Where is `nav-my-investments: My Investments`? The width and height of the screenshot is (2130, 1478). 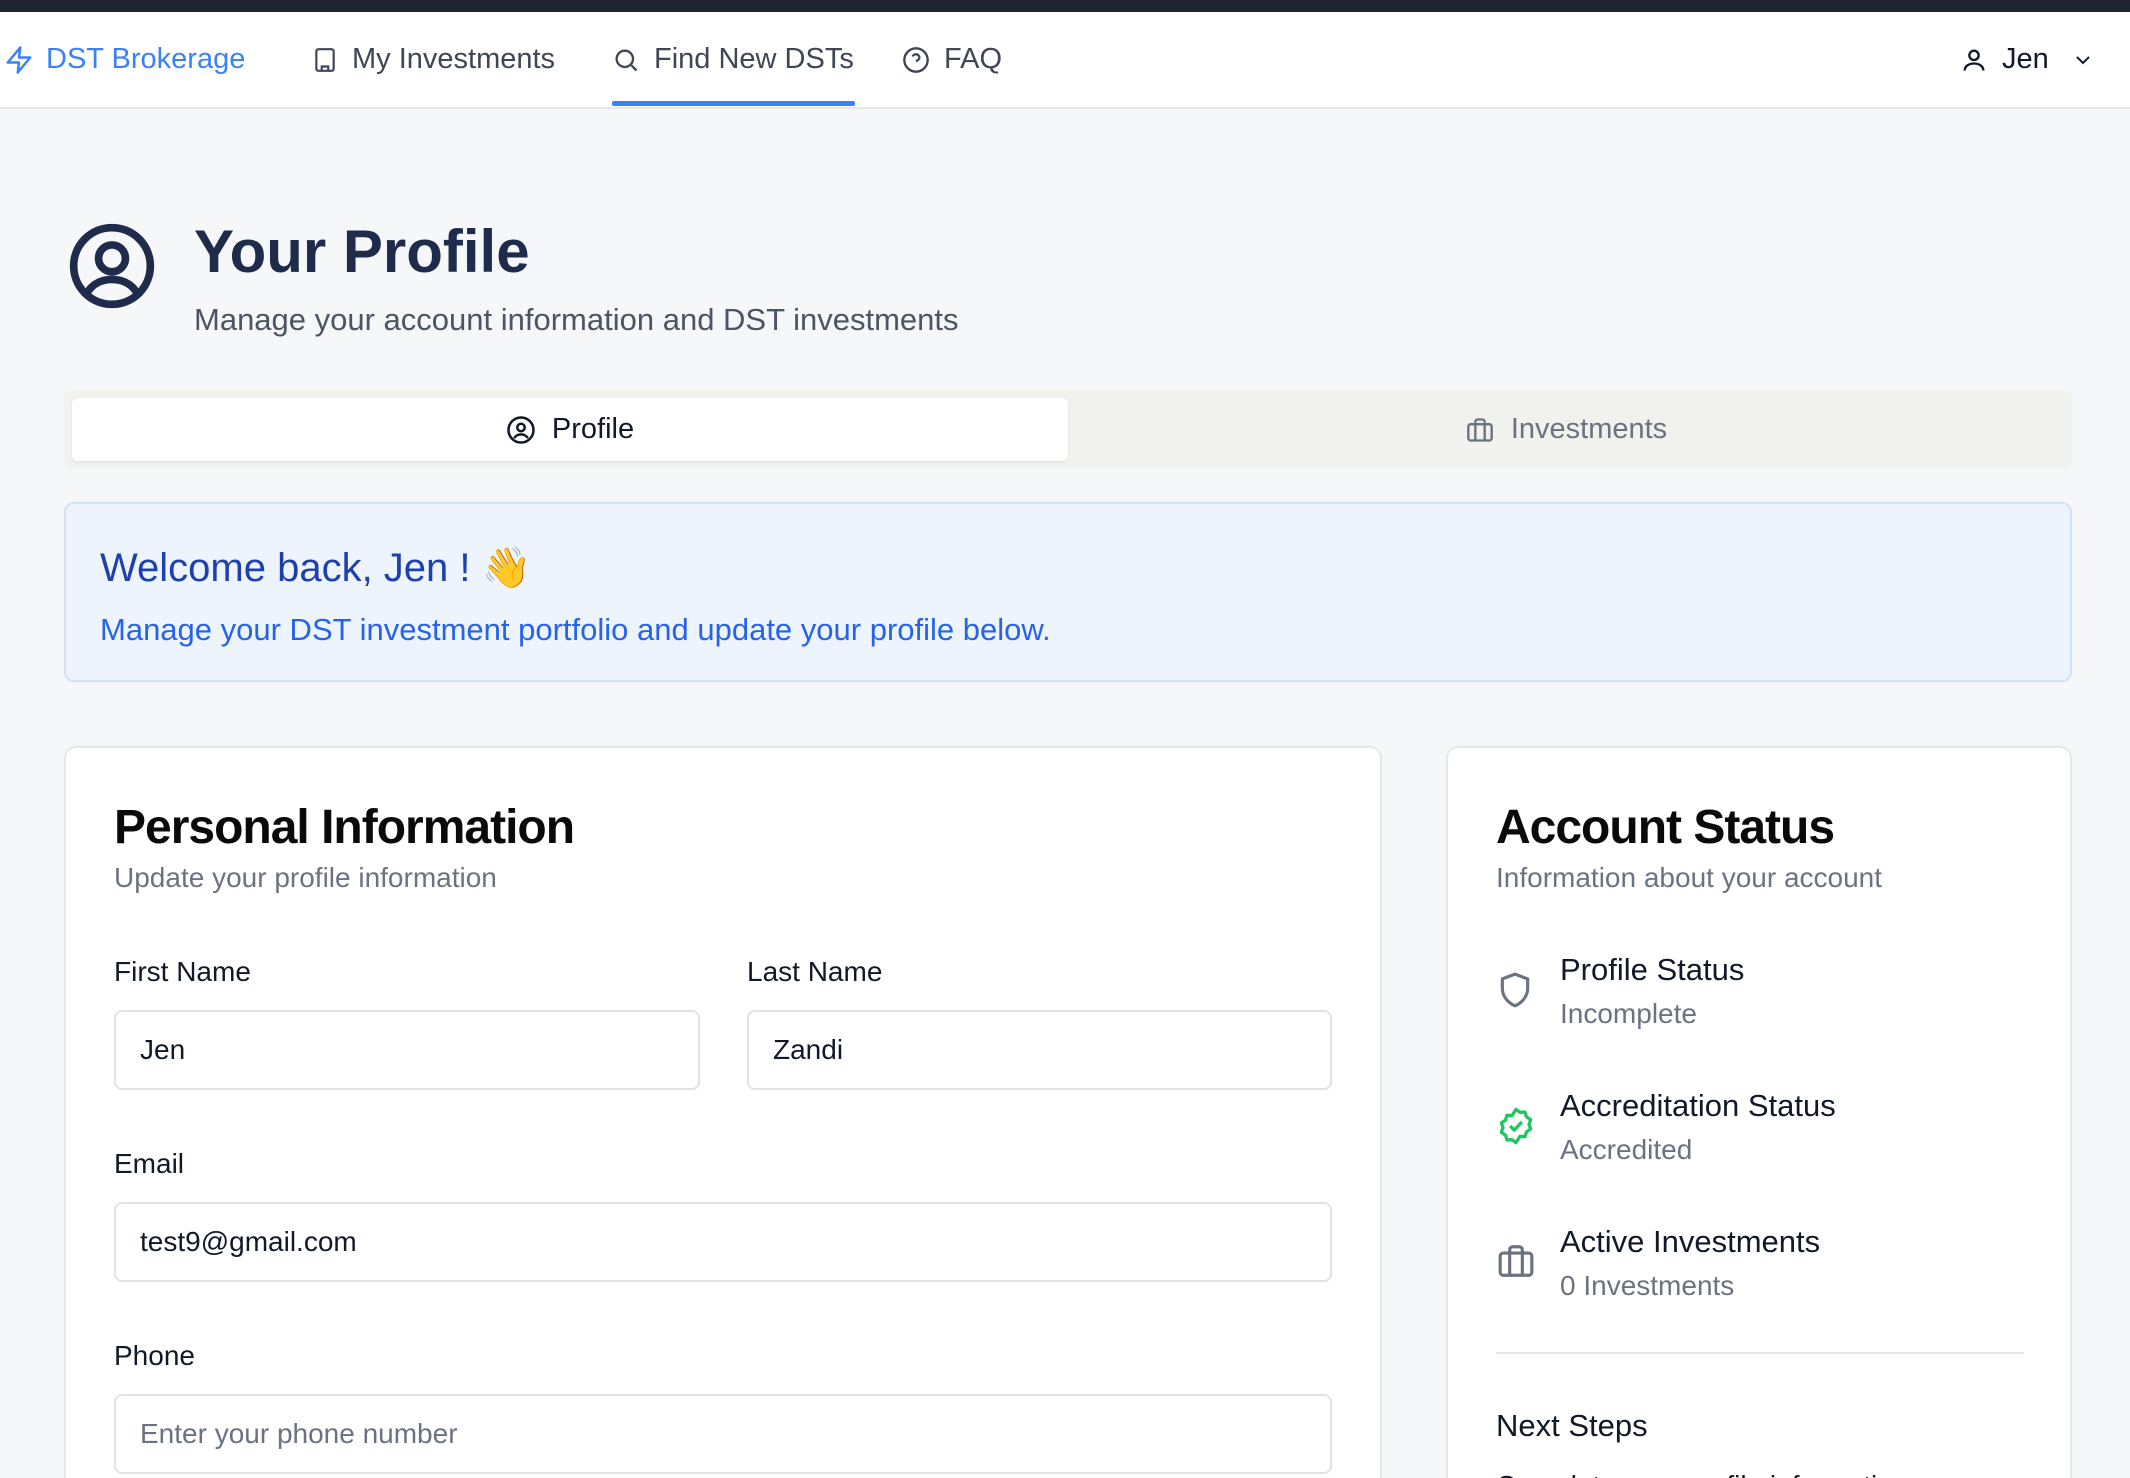 nav-my-investments: My Investments is located at coordinates (433, 59).